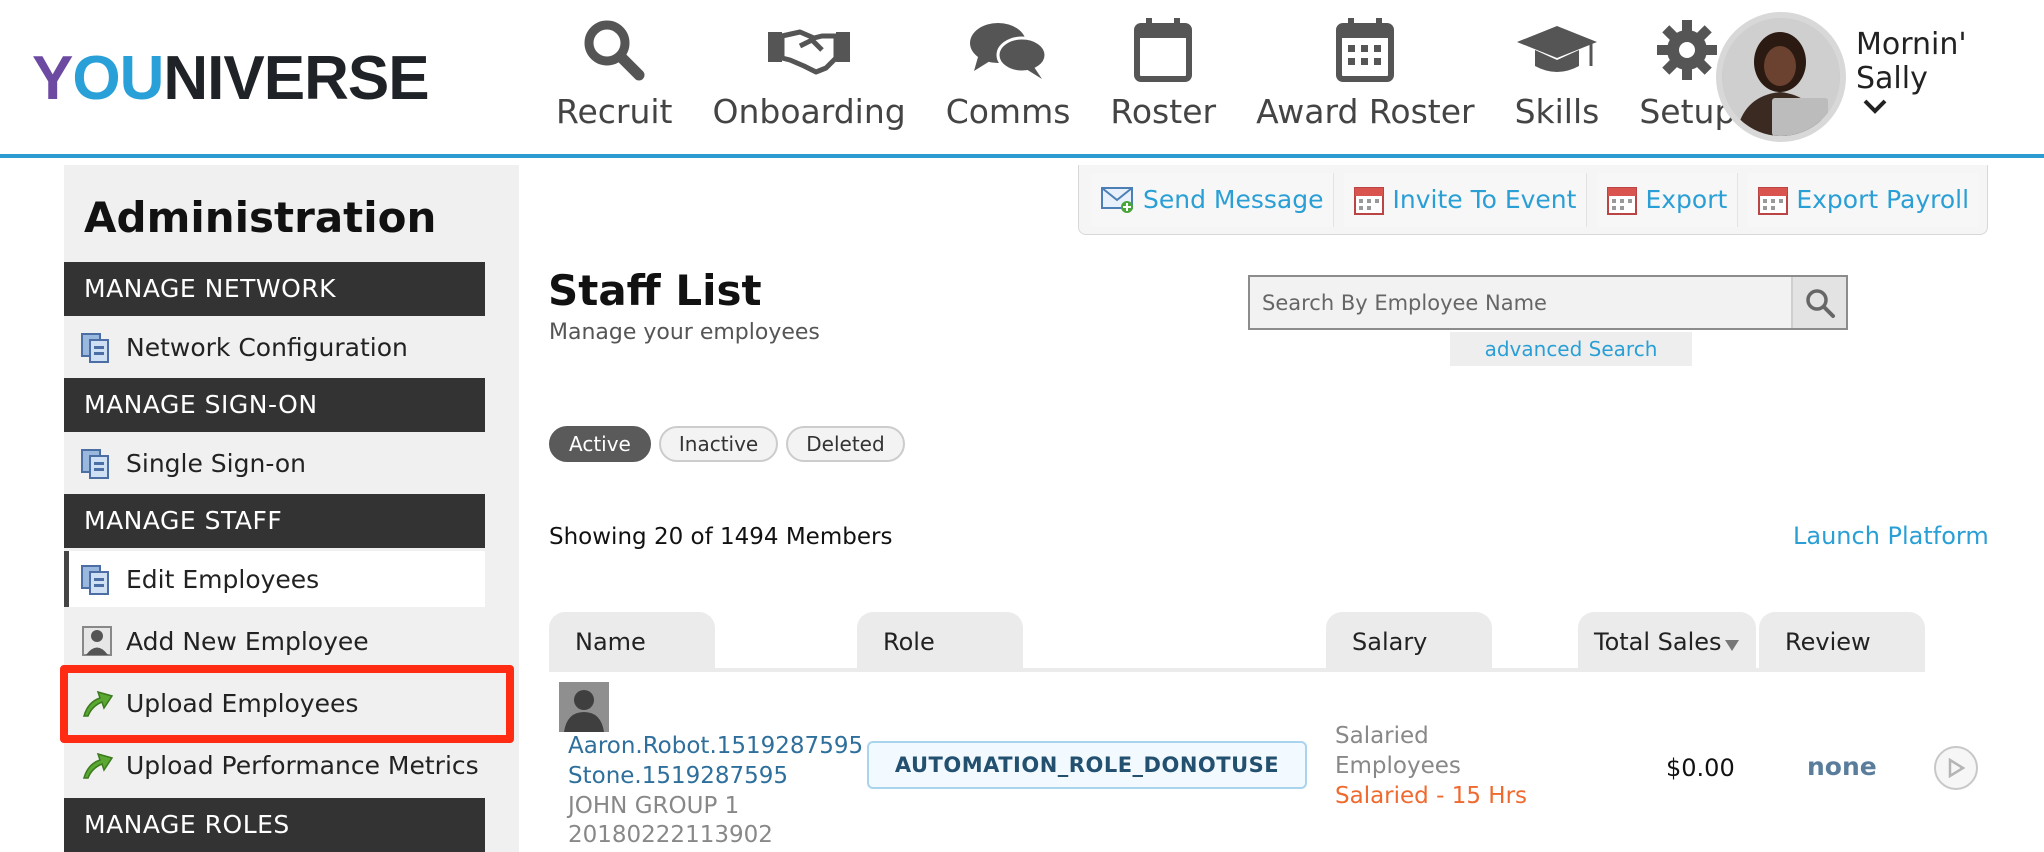 The height and width of the screenshot is (852, 2044). Describe the element at coordinates (1213, 199) in the screenshot. I see `send-message-button: Send Message` at that location.